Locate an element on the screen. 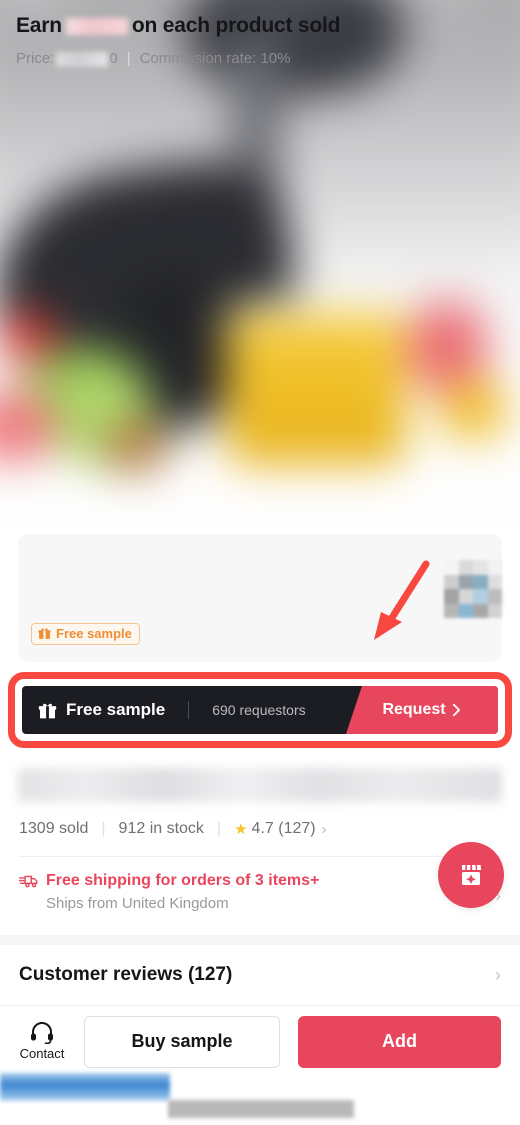 The image size is (520, 1125). product-stats-row: 1309 sold | 912 in stock | ★ 4.7 (127) › is located at coordinates (173, 829).